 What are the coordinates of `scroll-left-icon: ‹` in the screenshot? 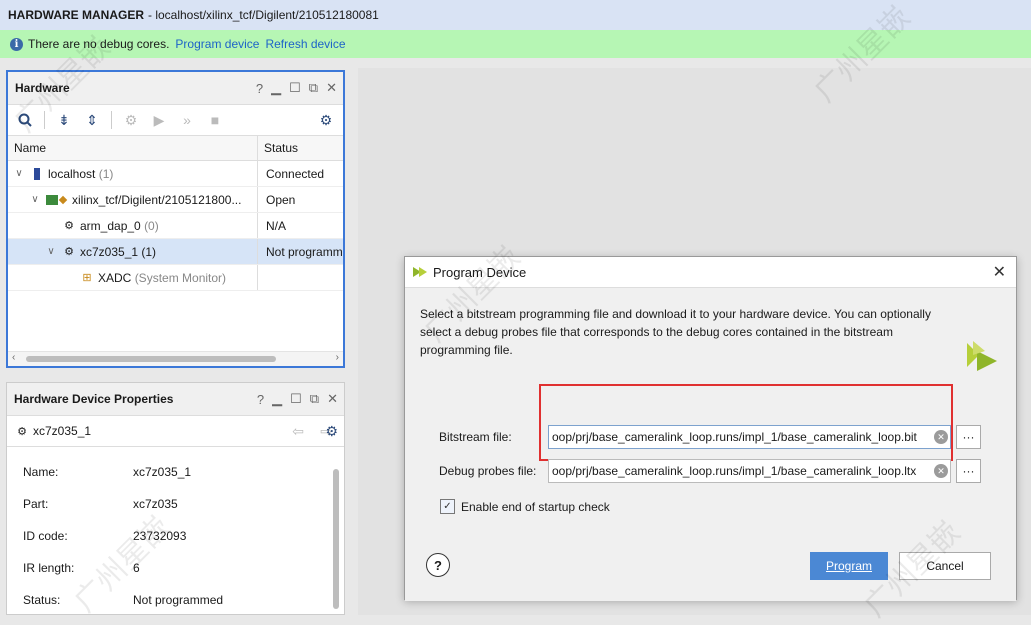 It's located at (13, 357).